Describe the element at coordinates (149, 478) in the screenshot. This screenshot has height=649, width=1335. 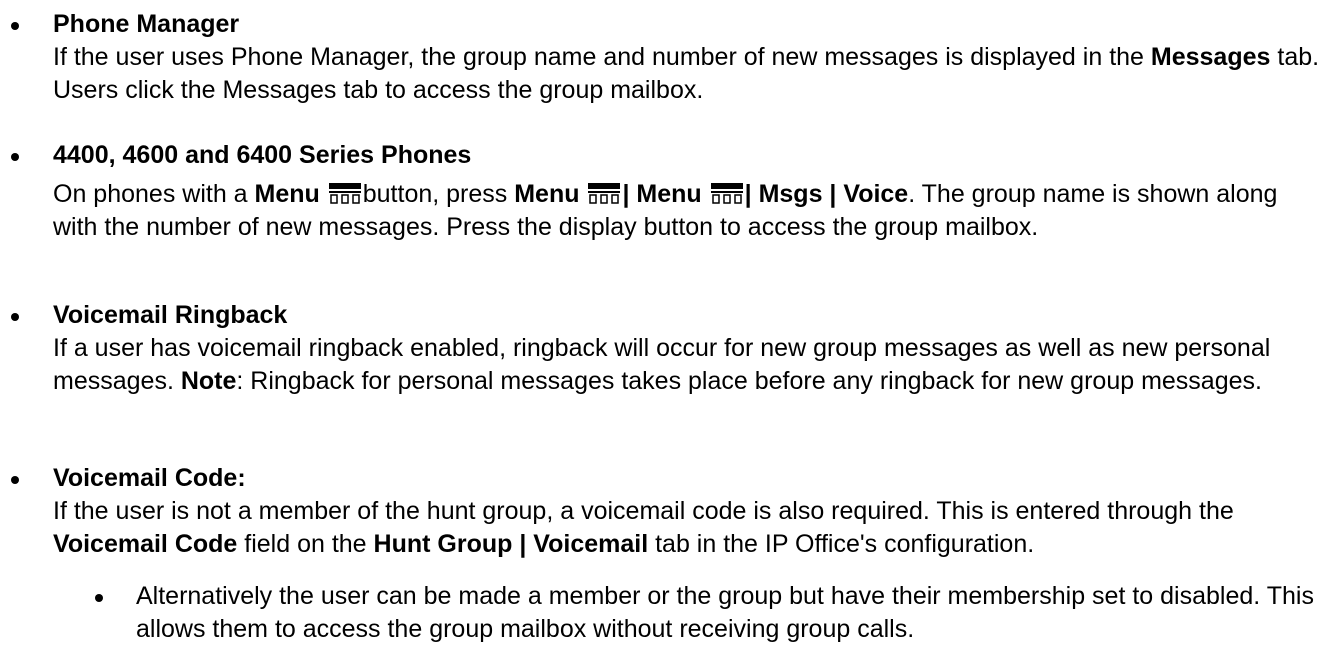
I see `item-heading: Voicemail Code:` at that location.